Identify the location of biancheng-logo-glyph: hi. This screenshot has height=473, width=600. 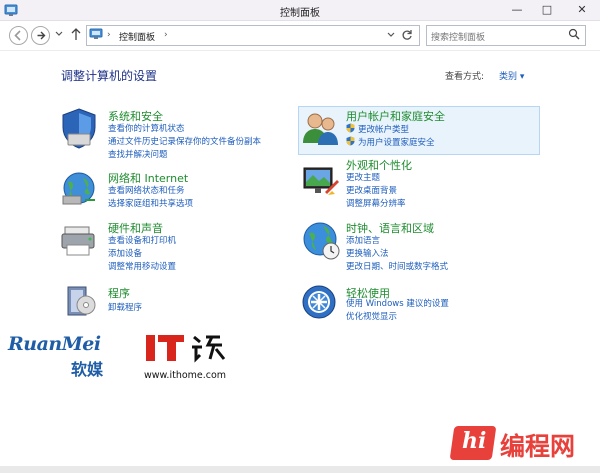
(474, 441).